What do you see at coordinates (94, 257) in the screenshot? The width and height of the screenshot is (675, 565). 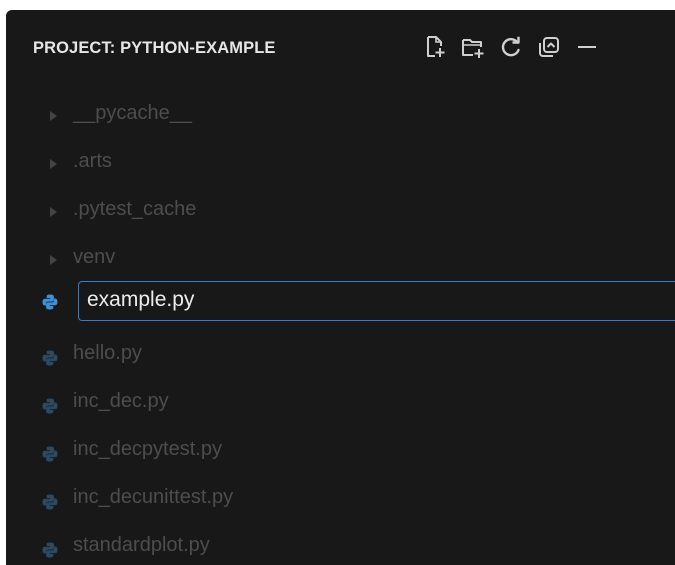 I see `folder-label: venv` at bounding box center [94, 257].